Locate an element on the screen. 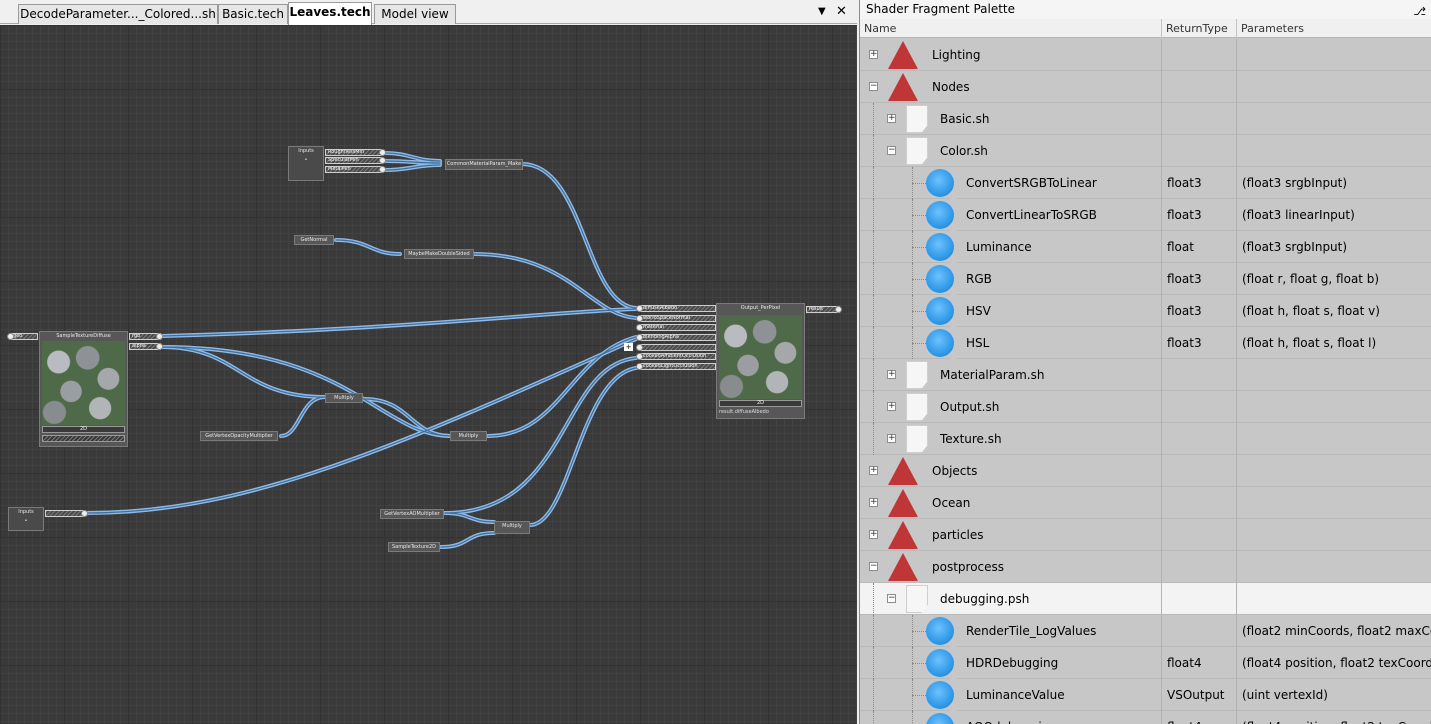  tree-row: + Lighting is located at coordinates (1145, 55).